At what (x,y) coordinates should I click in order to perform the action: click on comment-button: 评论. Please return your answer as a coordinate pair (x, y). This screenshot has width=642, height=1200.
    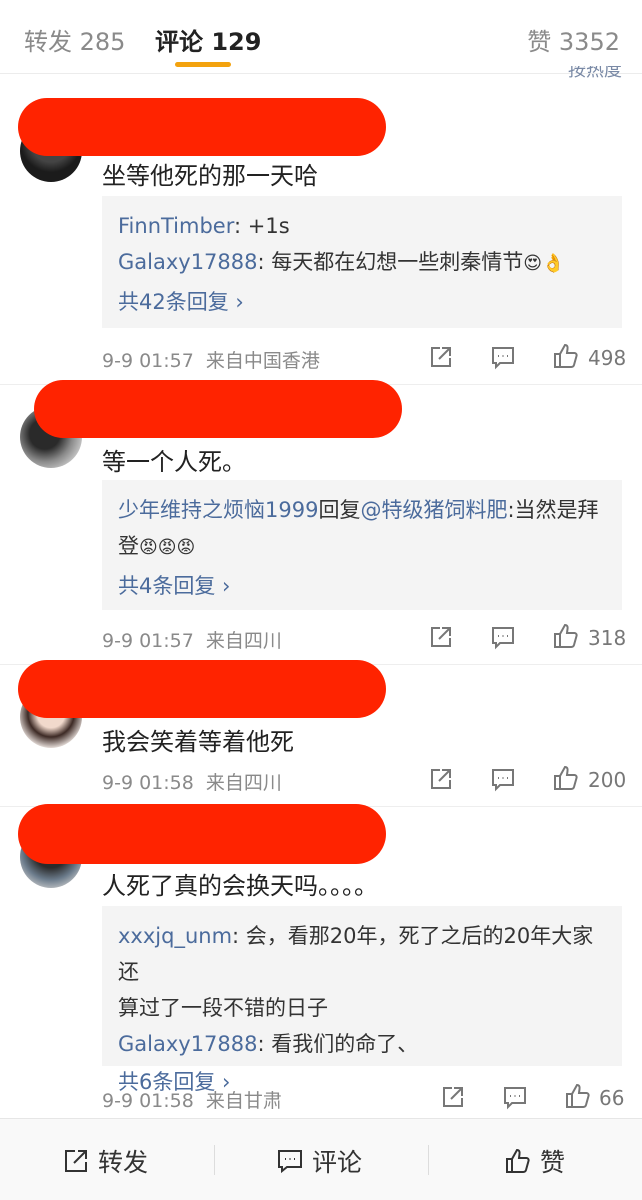
    Looking at the image, I should click on (319, 1161).